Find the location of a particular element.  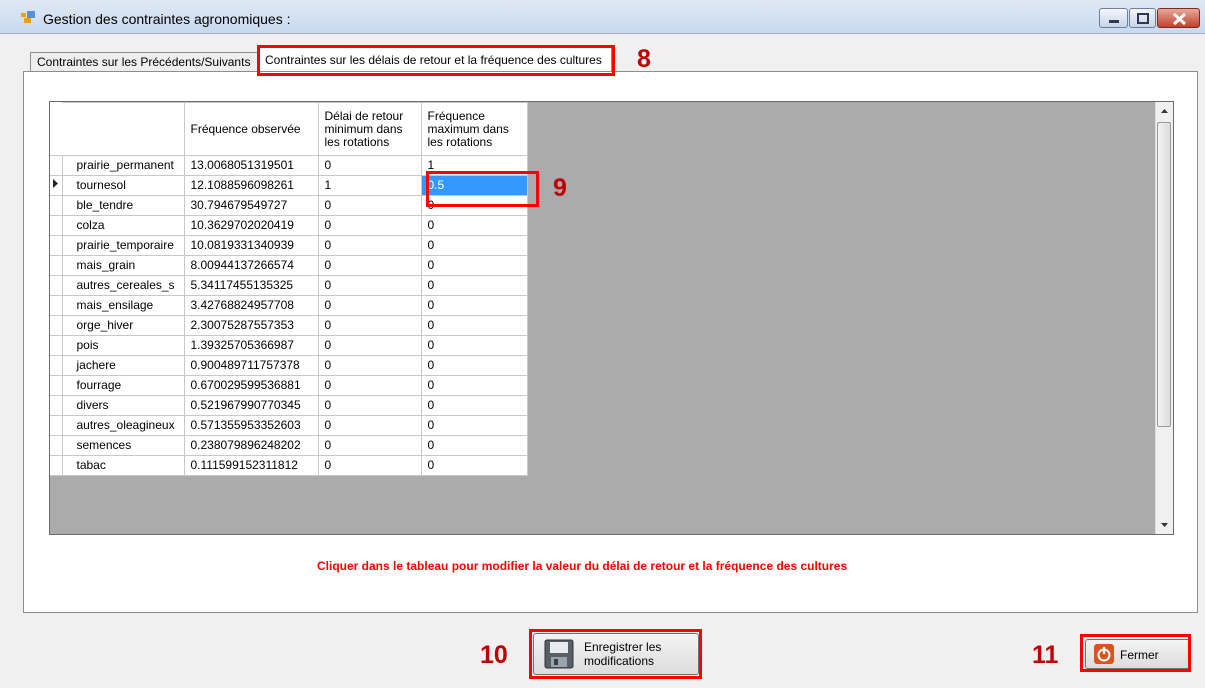

row-name-cell: prairie_temporaire is located at coordinates (123, 245).